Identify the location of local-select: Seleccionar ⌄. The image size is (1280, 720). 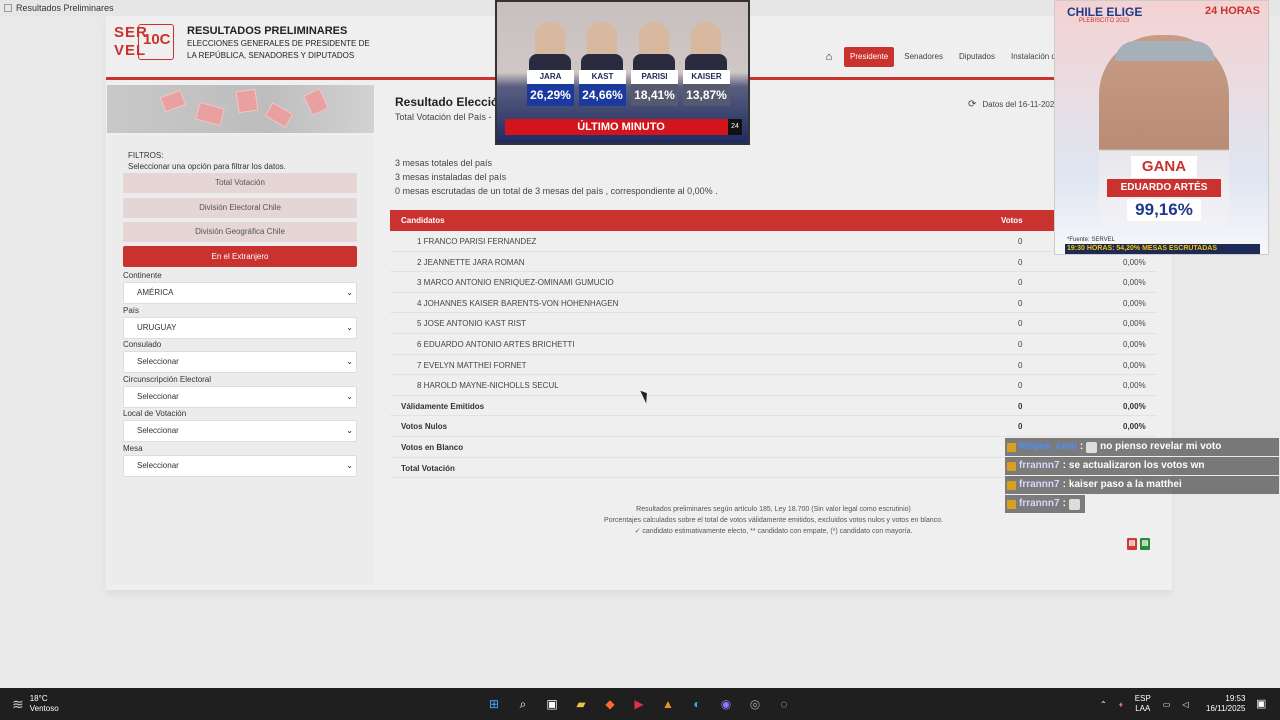
(240, 431).